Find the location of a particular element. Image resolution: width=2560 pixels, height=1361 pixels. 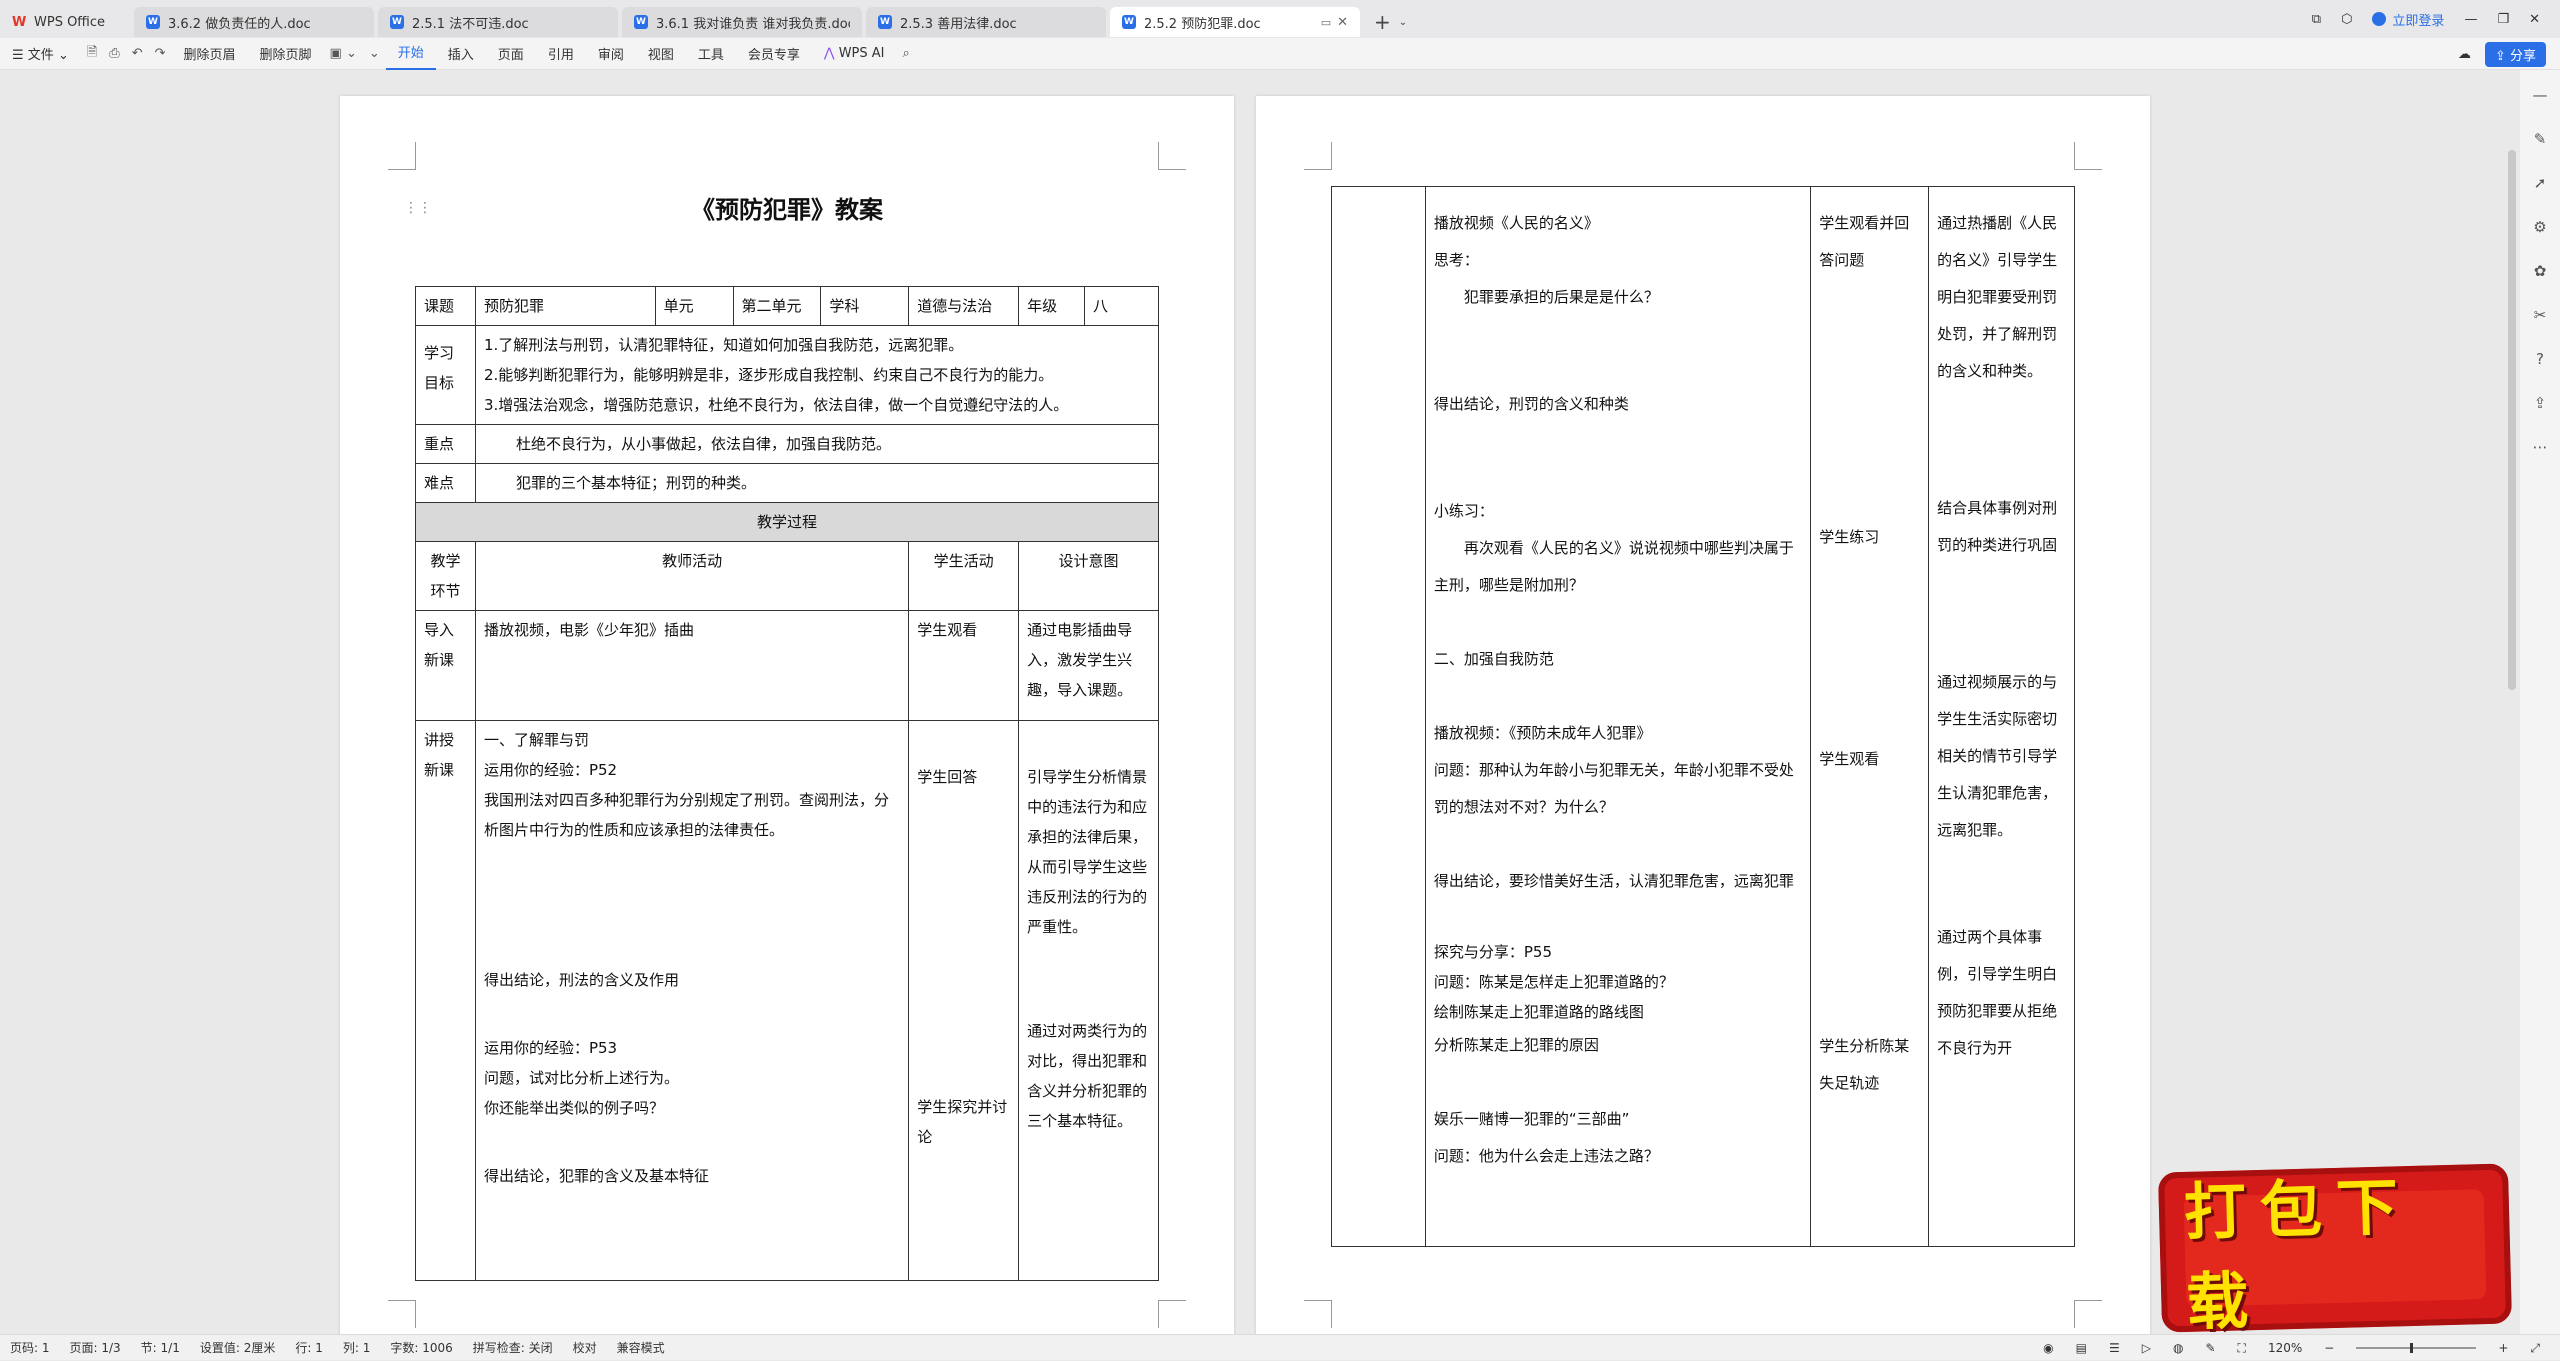

header-design: 设计意图 is located at coordinates (1088, 576).